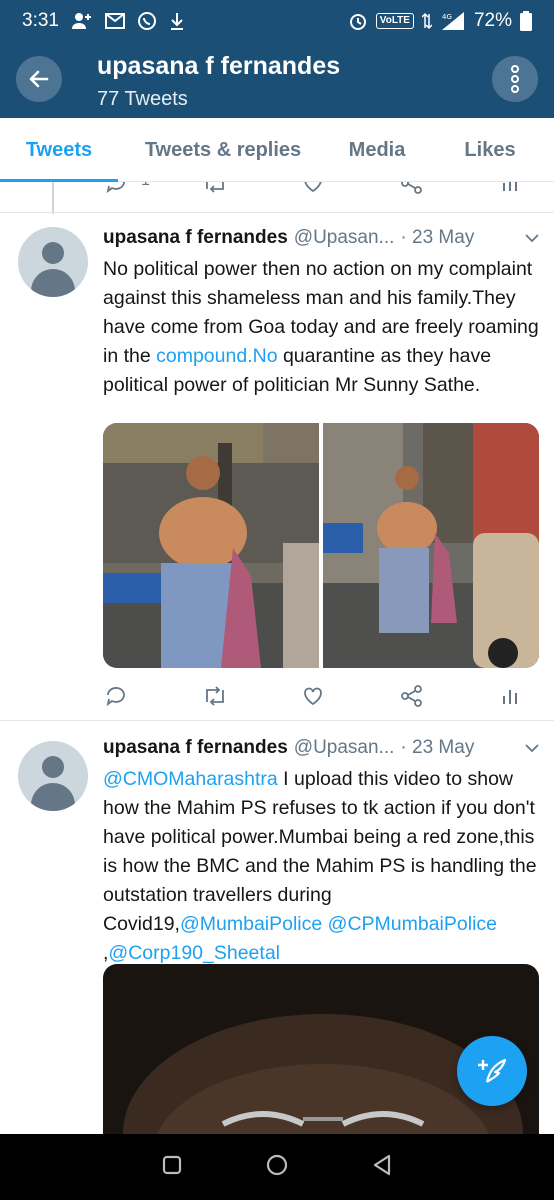 The height and width of the screenshot is (1200, 554). I want to click on profile-tabs: Tweets Tweets & replies Media Likes, so click(277, 150).